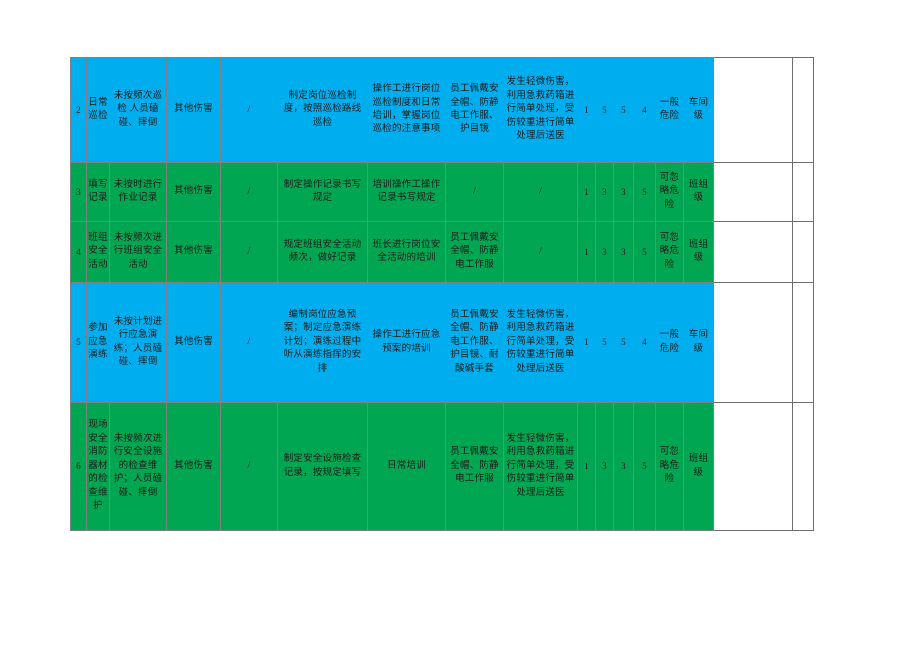 Image resolution: width=920 pixels, height=651 pixels. I want to click on cell-ppe-measures: 员工佩戴安全帽、防静电工作服、护目镜, so click(474, 110).